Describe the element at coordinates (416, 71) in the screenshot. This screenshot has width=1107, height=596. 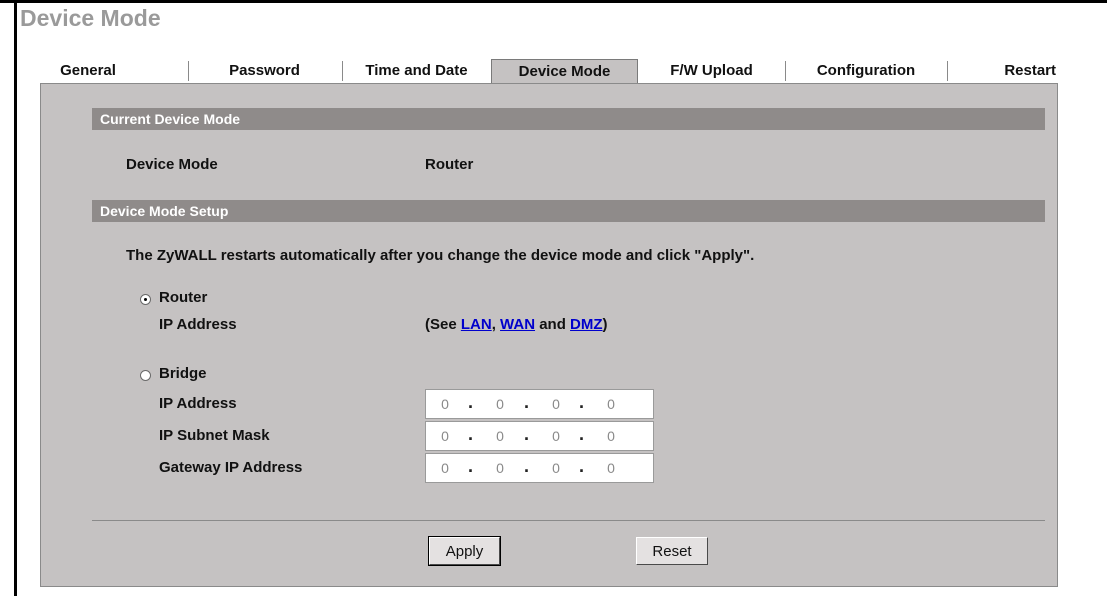
I see `tab-time-and-date: Time and Date` at that location.